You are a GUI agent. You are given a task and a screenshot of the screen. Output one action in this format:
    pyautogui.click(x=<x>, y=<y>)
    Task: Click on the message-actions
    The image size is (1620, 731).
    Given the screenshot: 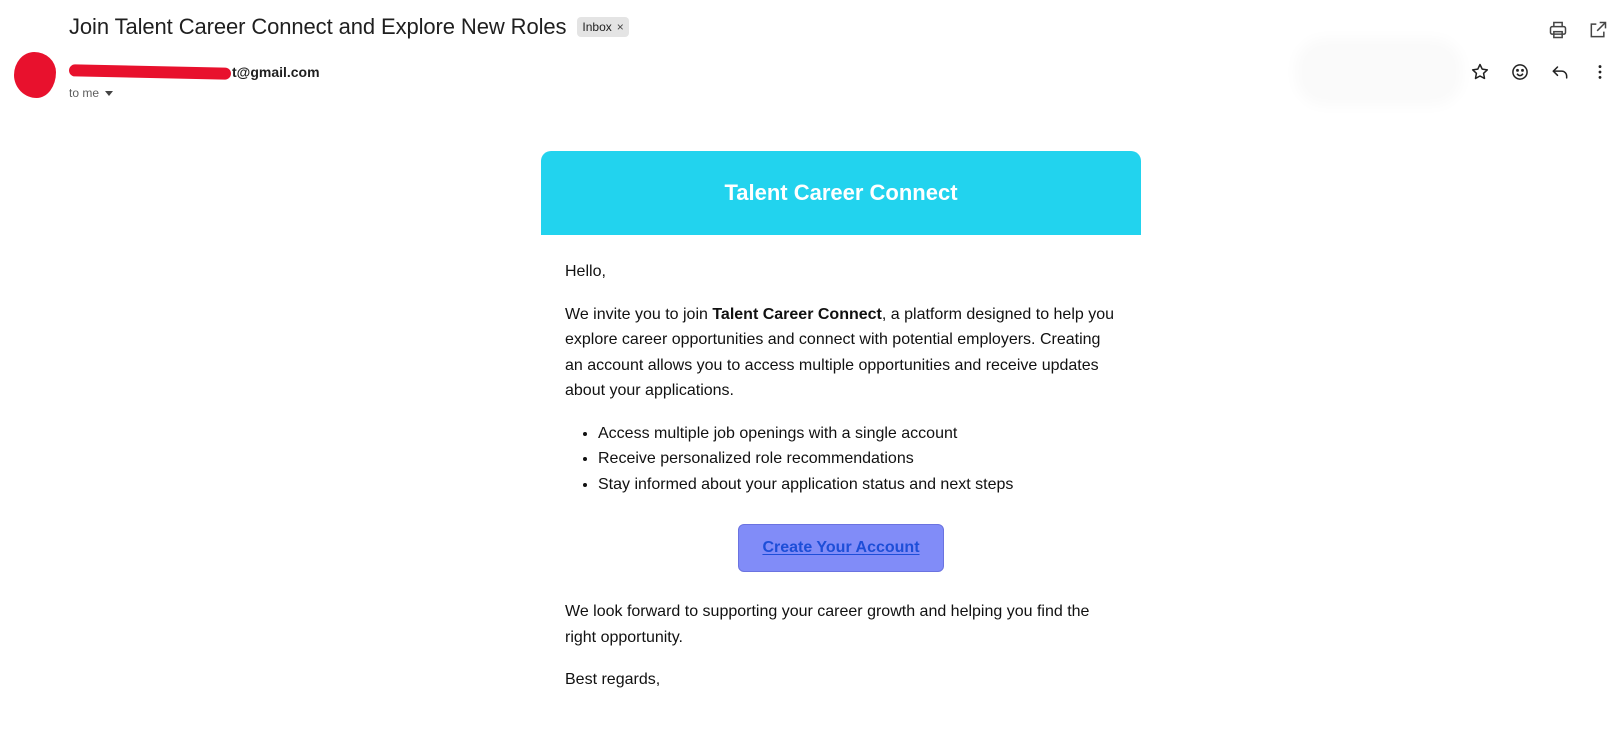 What is the action you would take?
    pyautogui.click(x=1540, y=72)
    